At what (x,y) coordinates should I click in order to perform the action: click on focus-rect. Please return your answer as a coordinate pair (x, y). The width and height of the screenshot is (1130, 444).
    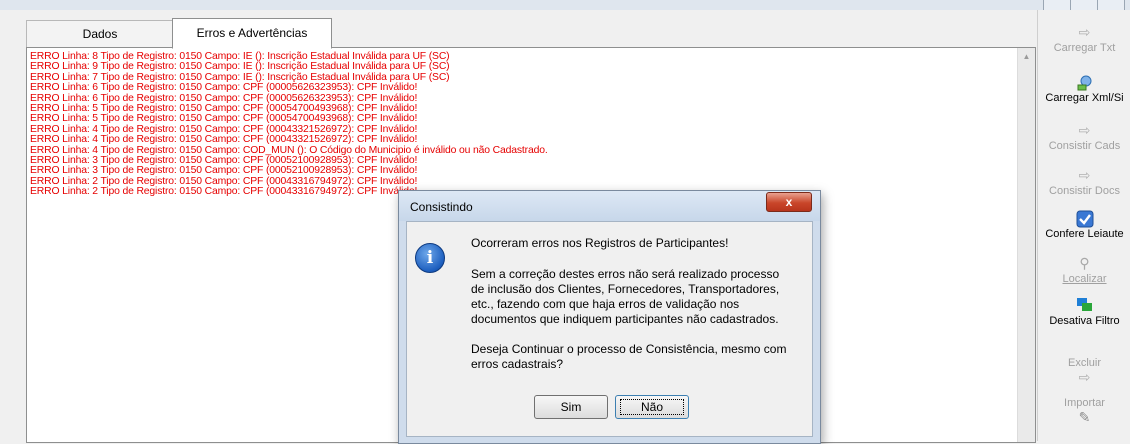
    Looking at the image, I should click on (652, 407).